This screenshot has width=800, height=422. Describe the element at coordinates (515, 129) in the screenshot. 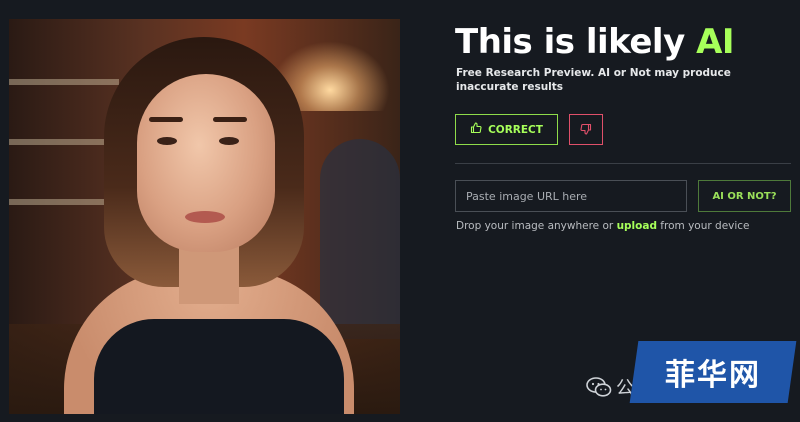

I see `correct-button-label: CORRECT` at that location.